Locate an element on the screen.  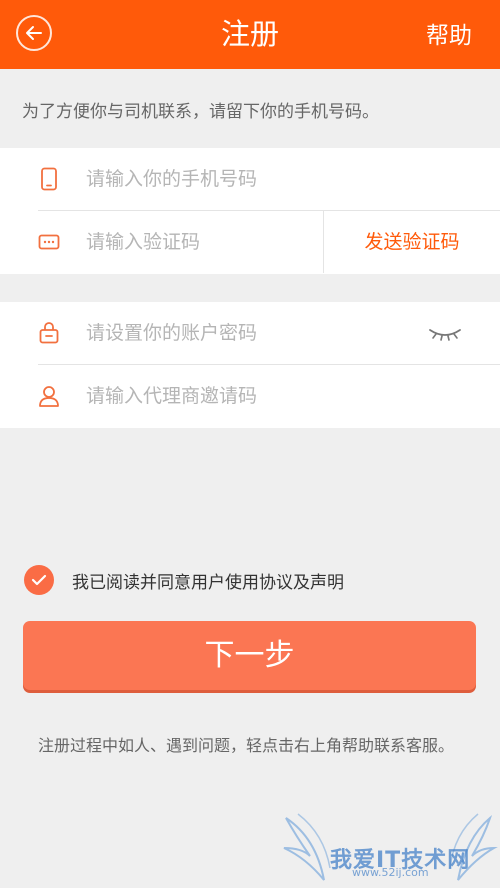
phone-icon is located at coordinates (49, 179).